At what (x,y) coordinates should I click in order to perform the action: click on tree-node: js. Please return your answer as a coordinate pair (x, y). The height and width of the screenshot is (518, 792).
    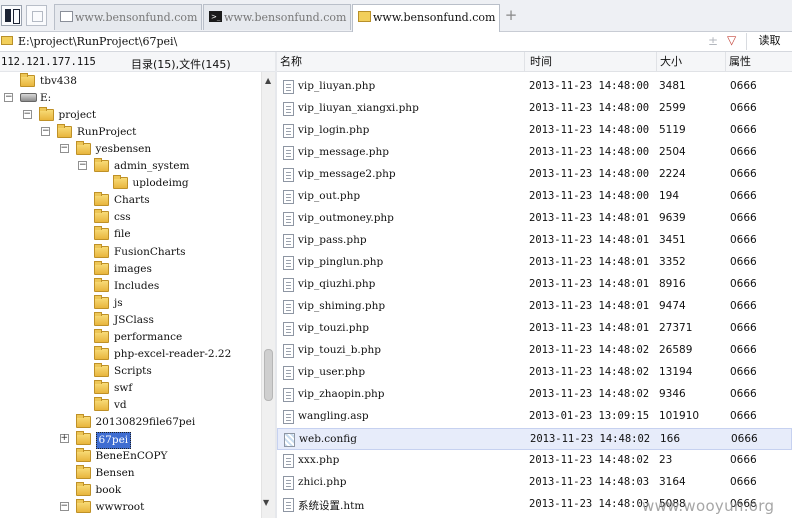
    Looking at the image, I should click on (130, 303).